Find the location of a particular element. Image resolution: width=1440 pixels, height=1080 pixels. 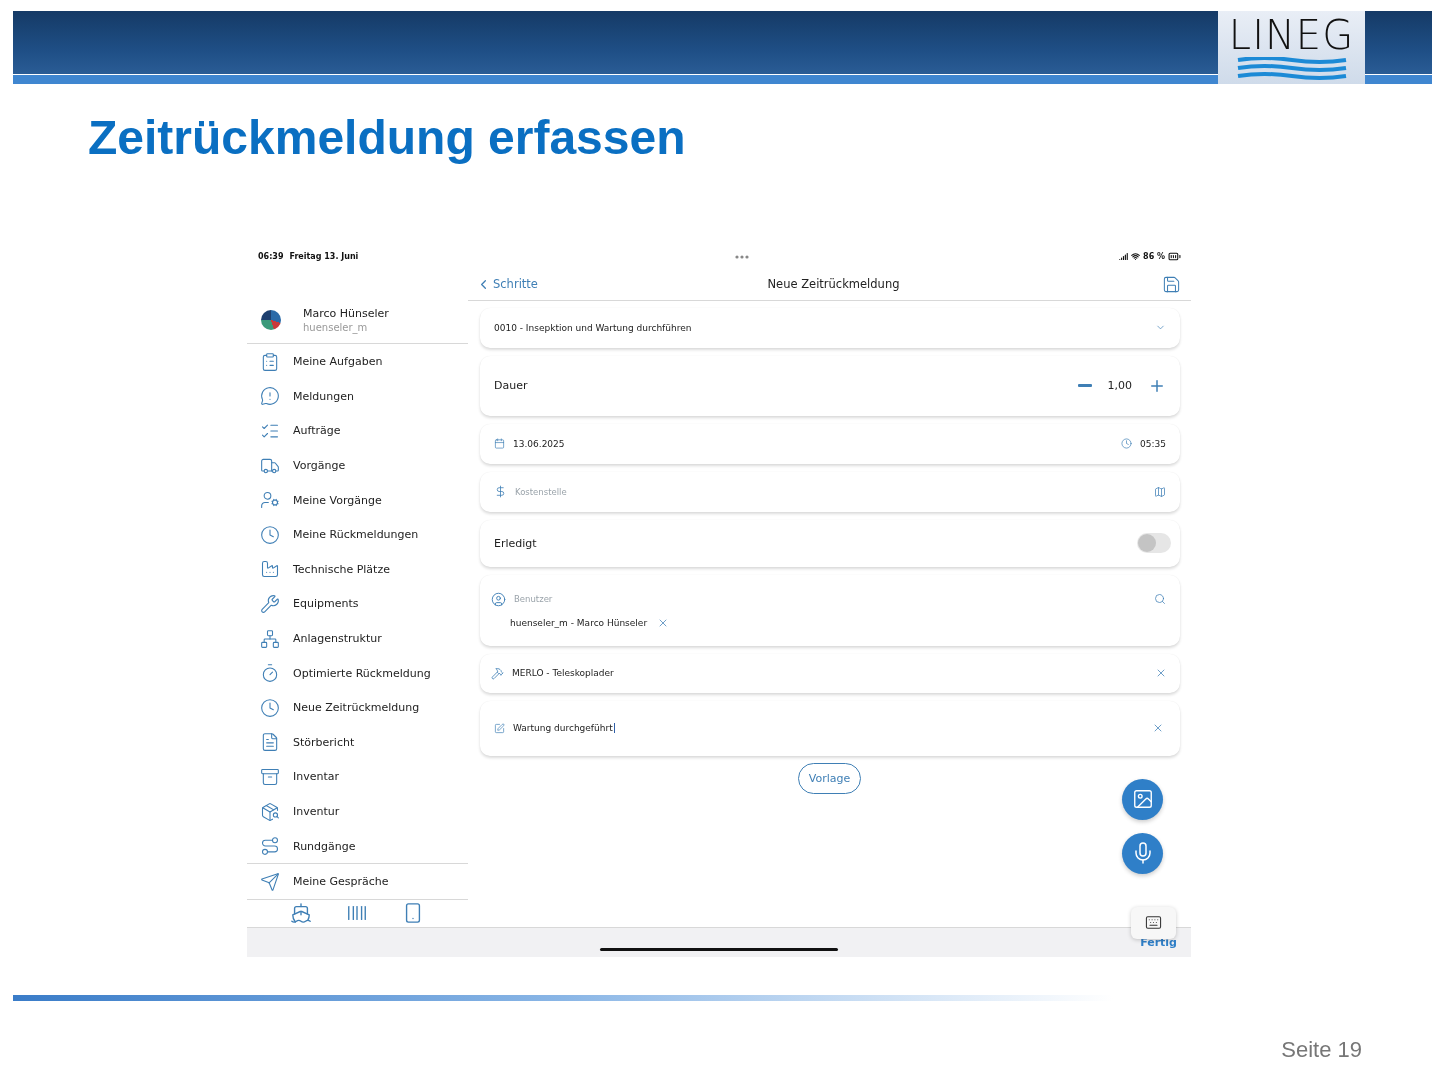

menu-item: Neue Zeitrückmeldung is located at coordinates (357, 707).